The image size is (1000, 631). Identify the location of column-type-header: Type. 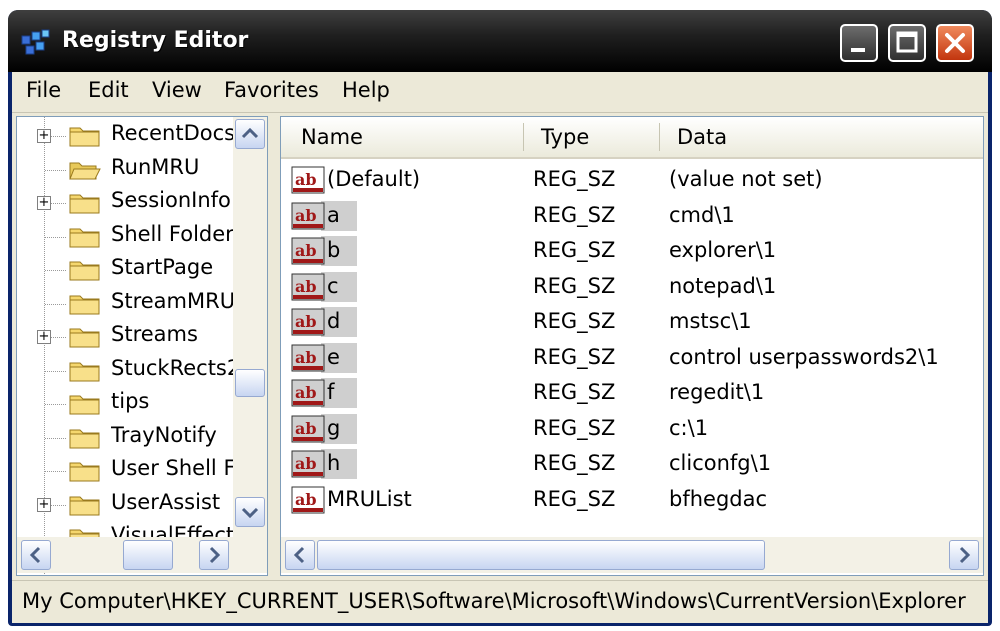
(565, 137).